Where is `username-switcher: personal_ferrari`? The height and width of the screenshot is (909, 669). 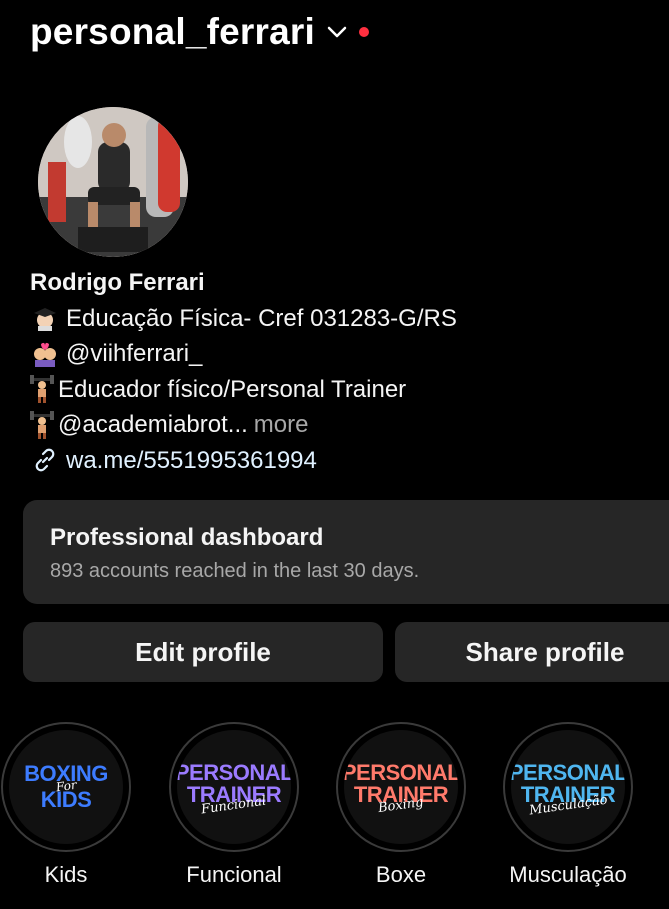 username-switcher: personal_ferrari is located at coordinates (172, 32).